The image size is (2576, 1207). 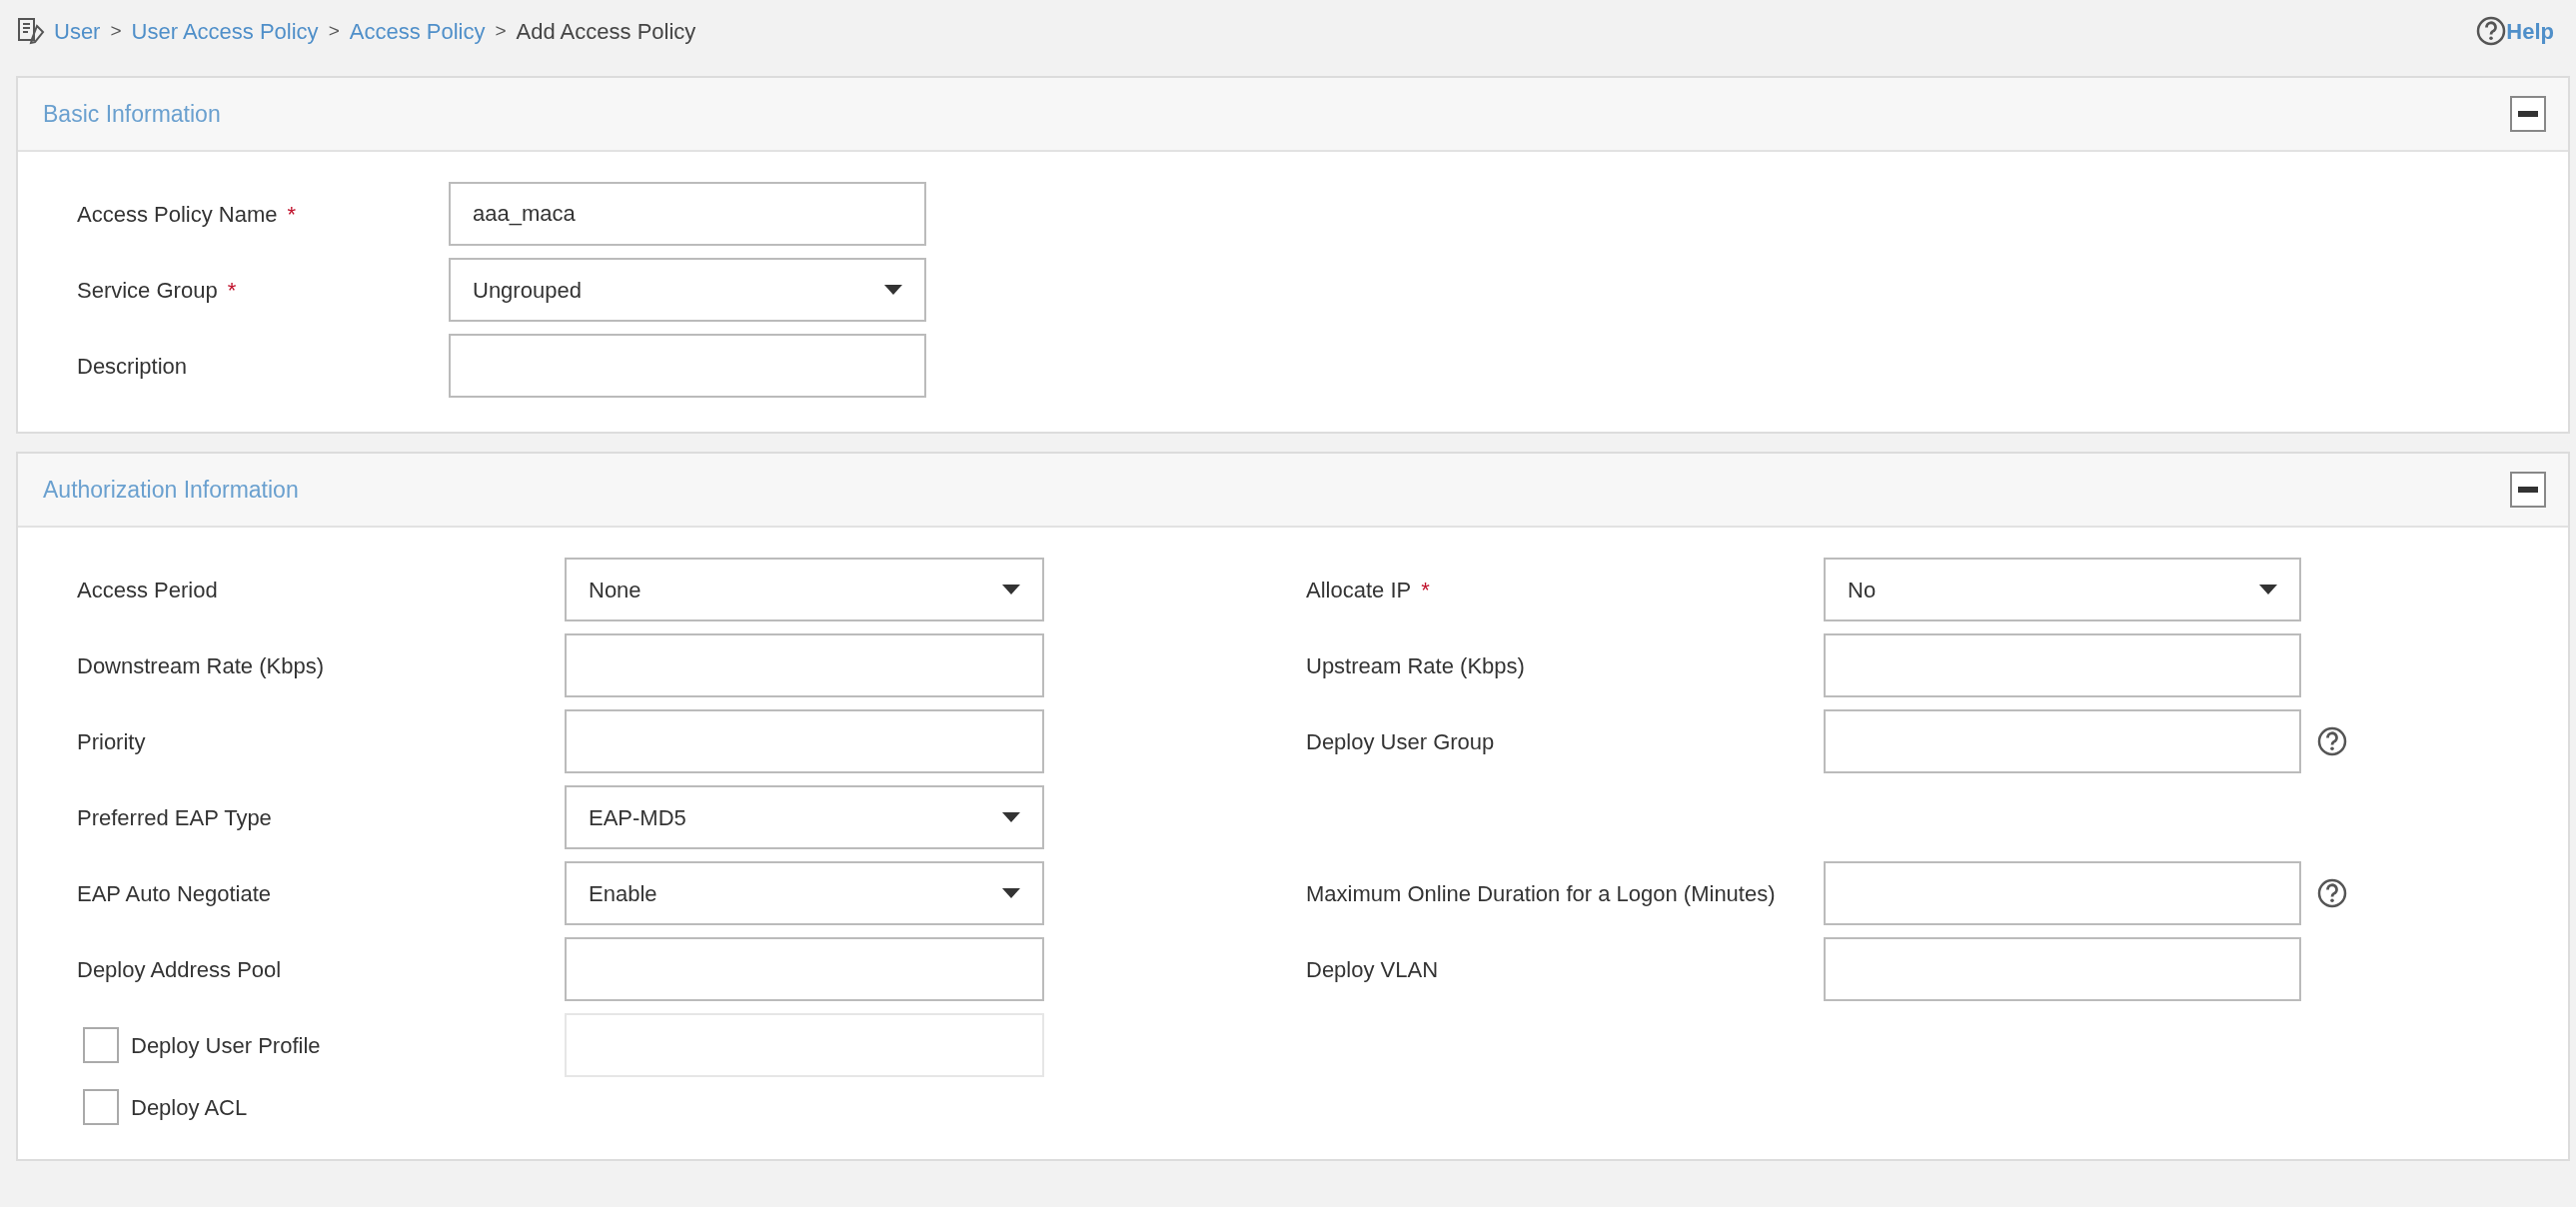 I want to click on section-title: Basic Information, so click(x=132, y=114).